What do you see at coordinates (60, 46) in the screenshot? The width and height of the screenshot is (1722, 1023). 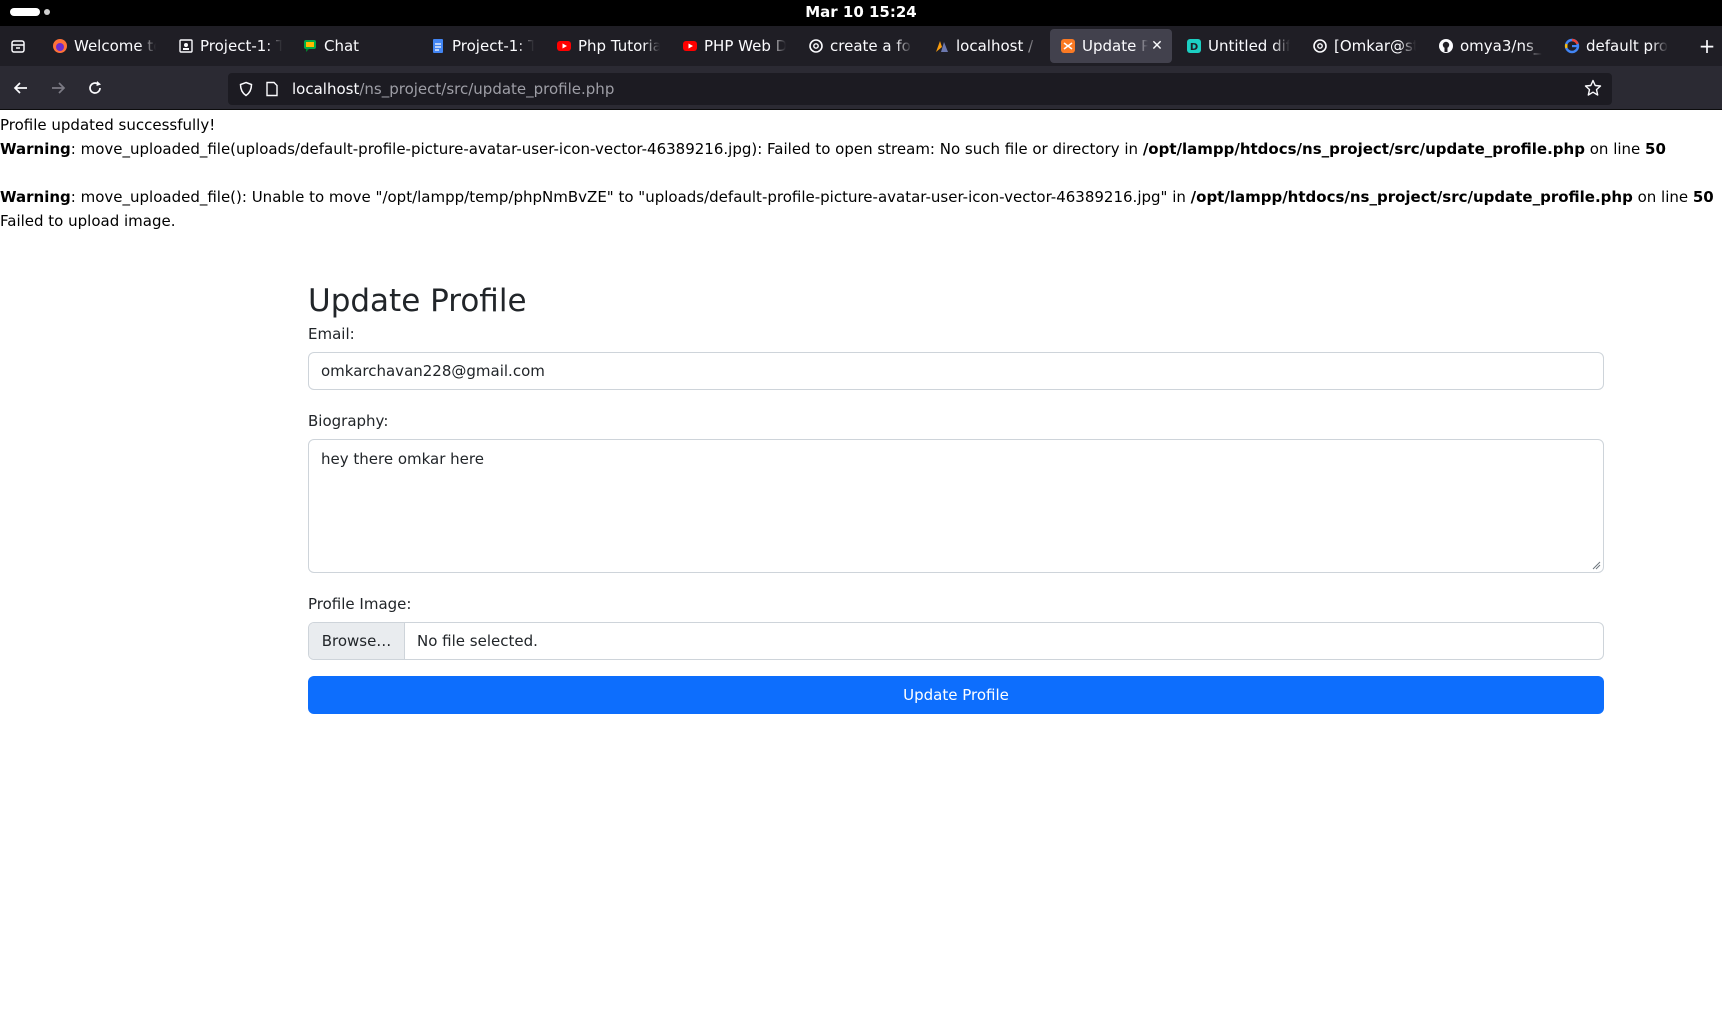 I see `firefox-icon` at bounding box center [60, 46].